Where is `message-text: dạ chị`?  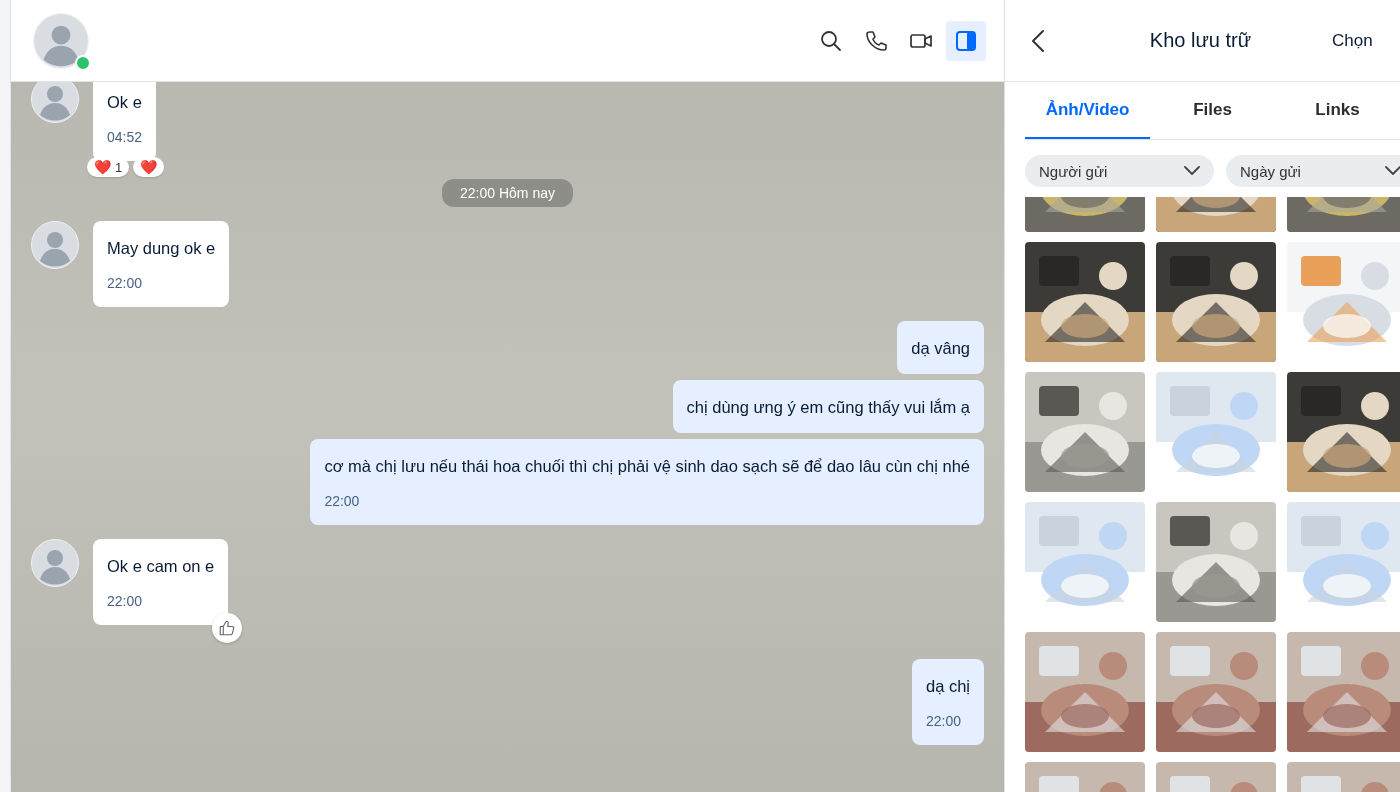
message-text: dạ chị is located at coordinates (947, 686).